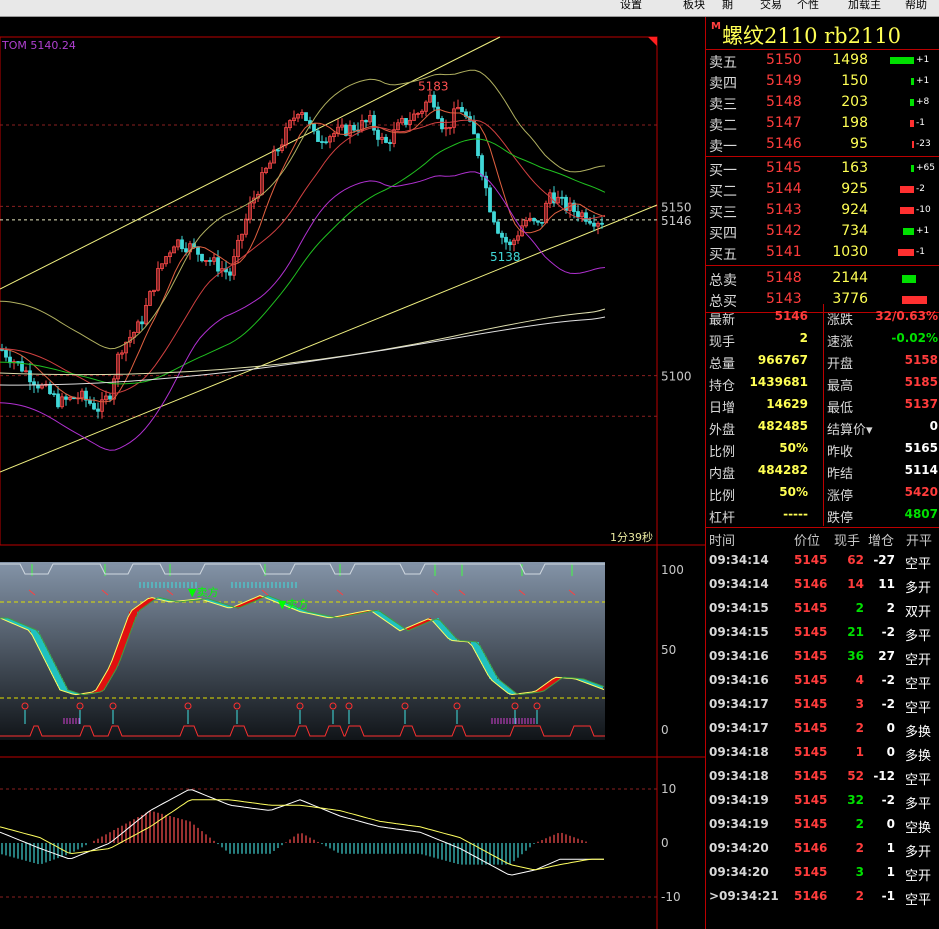  I want to click on bids-label: 买三, so click(723, 213).